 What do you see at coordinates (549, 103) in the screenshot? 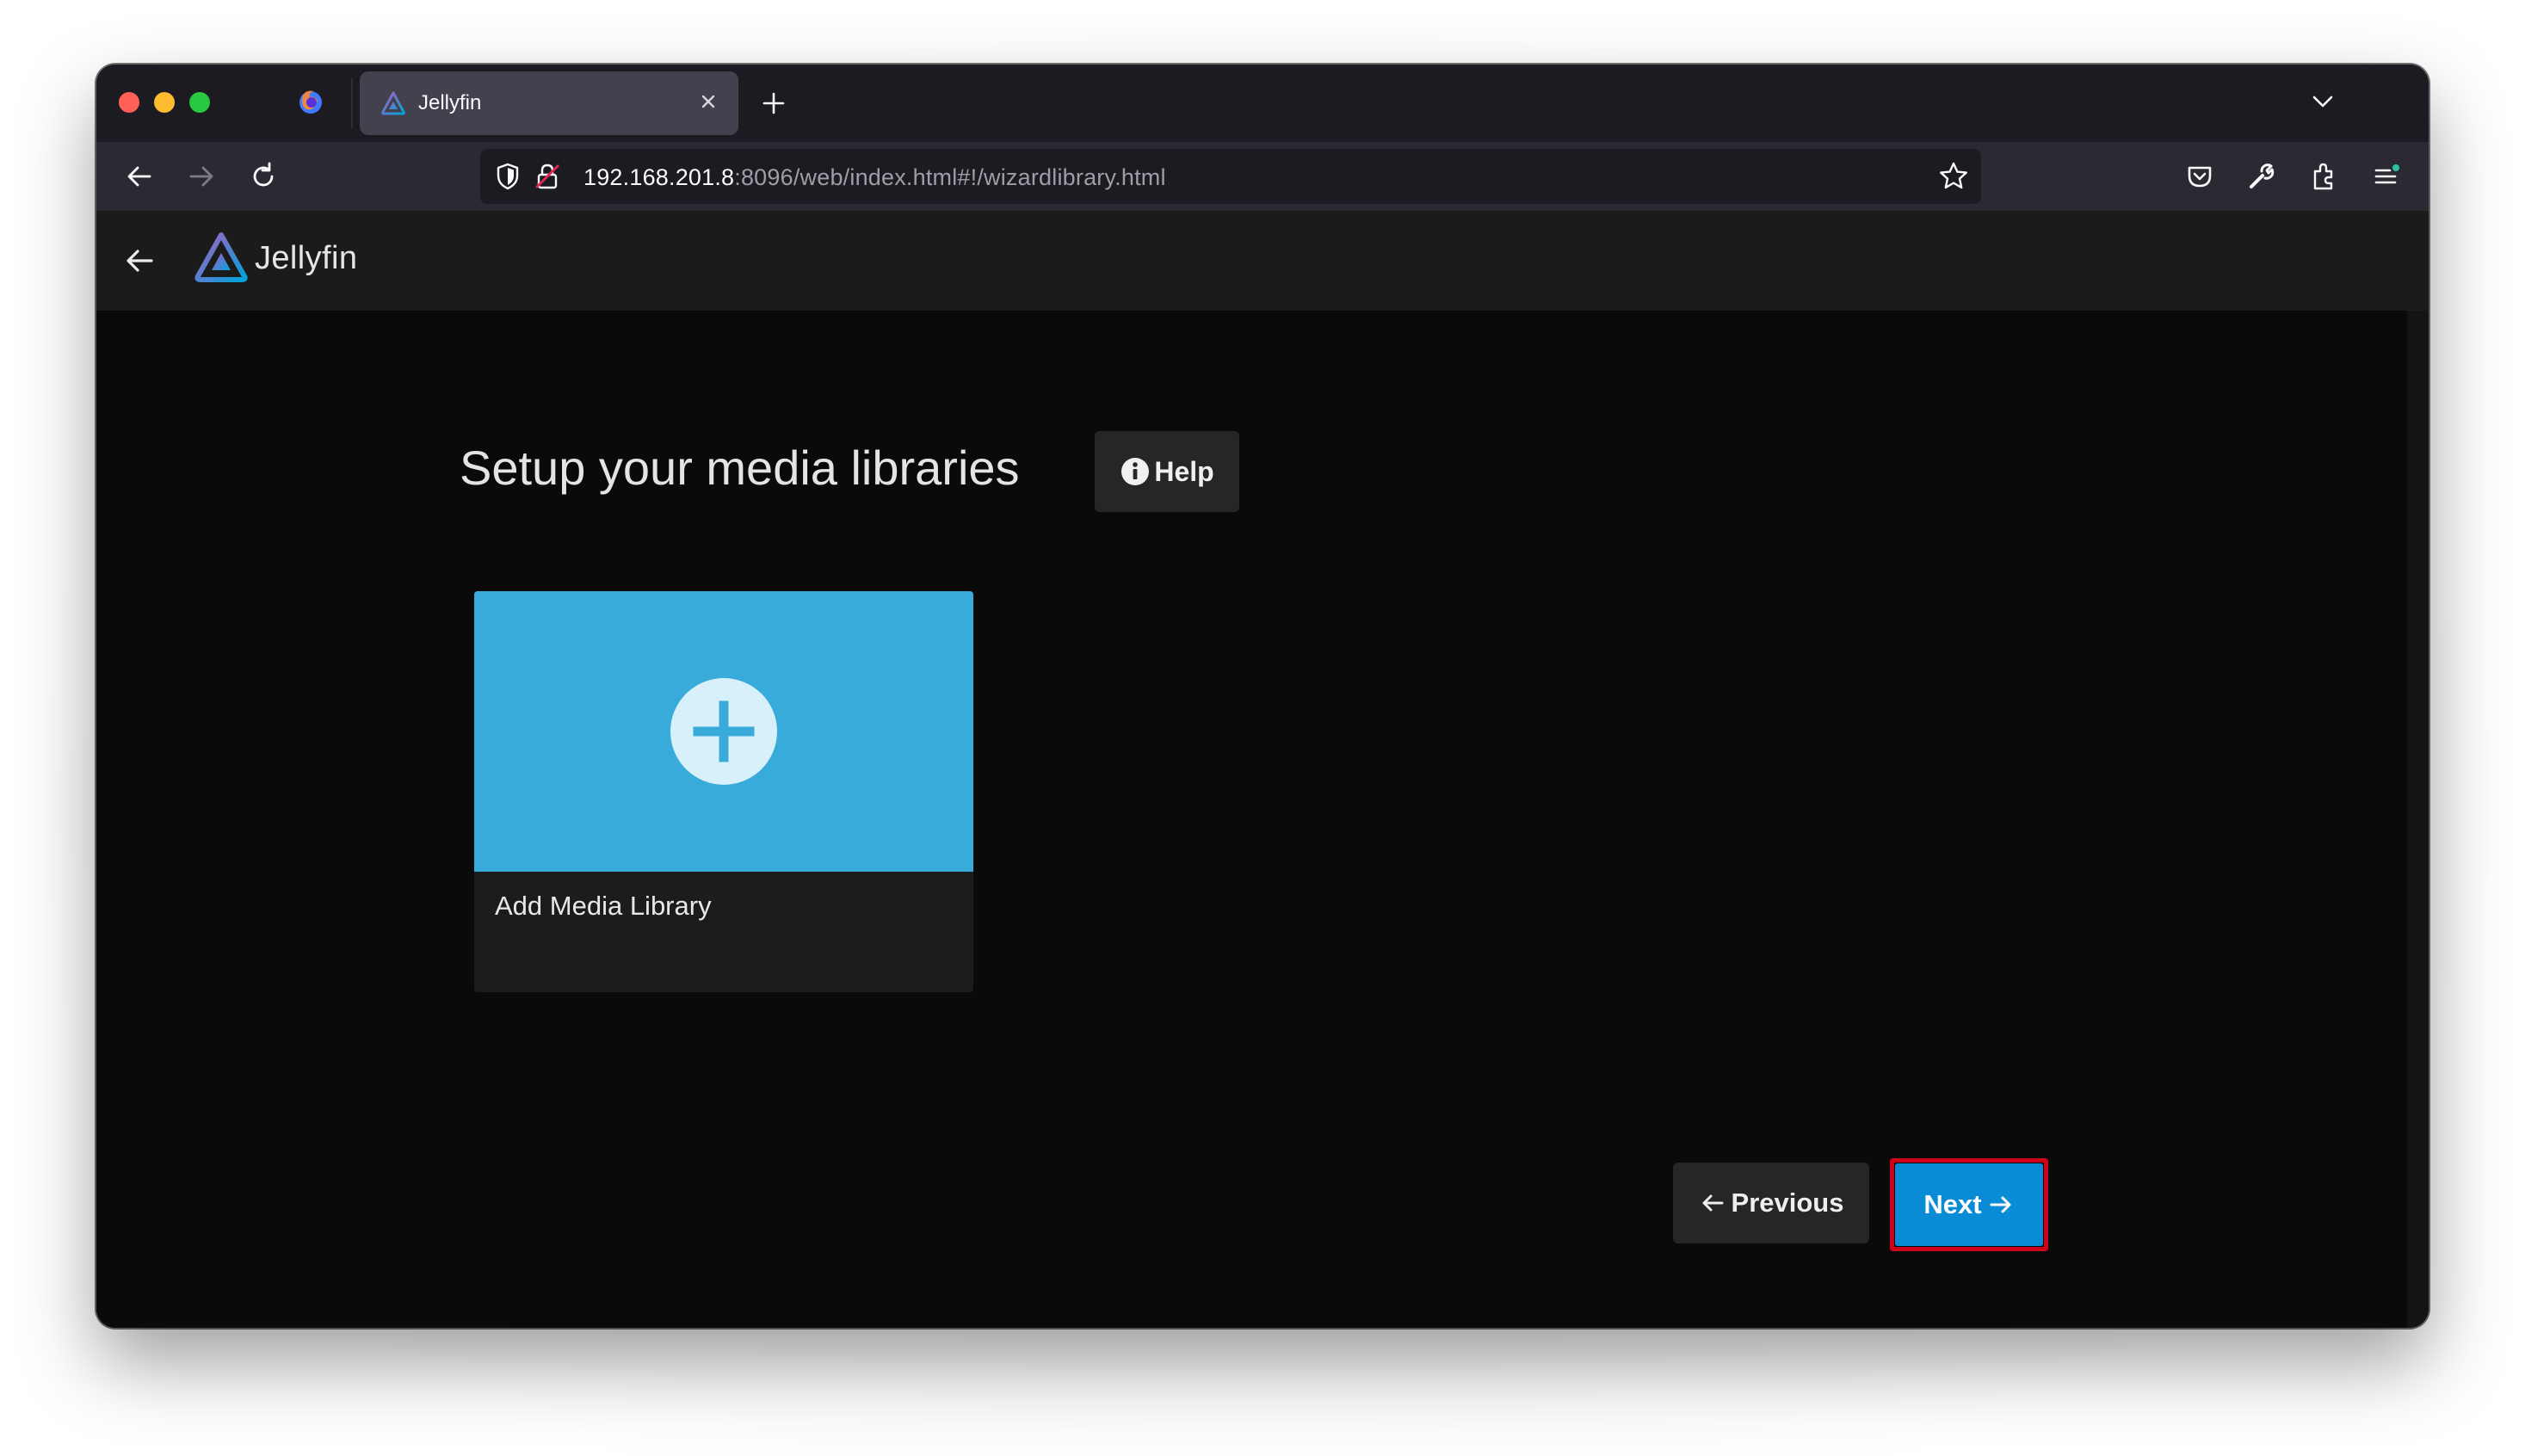
I see `tab-jellyfin: Jellyfin` at bounding box center [549, 103].